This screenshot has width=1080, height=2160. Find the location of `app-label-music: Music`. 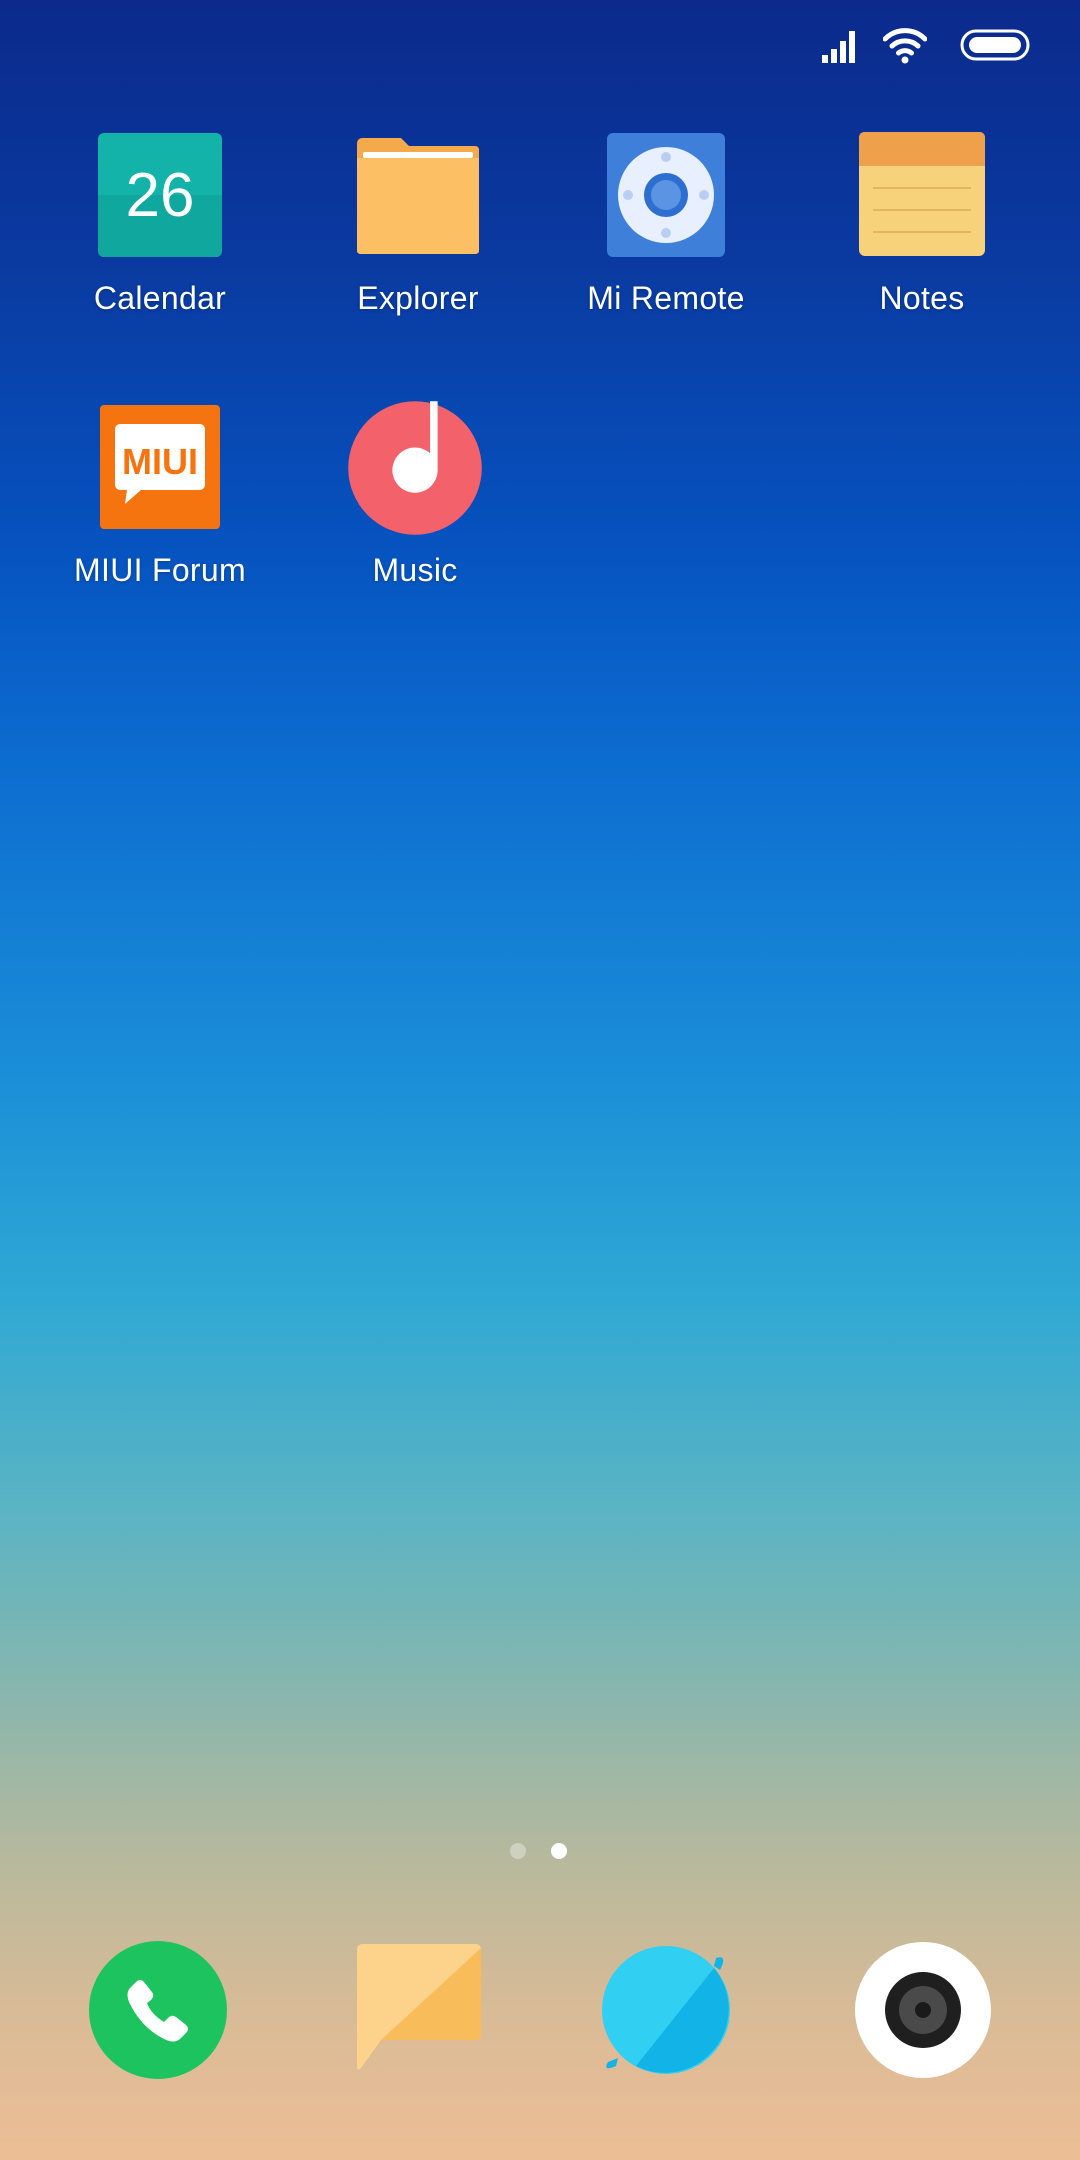

app-label-music: Music is located at coordinates (415, 570).